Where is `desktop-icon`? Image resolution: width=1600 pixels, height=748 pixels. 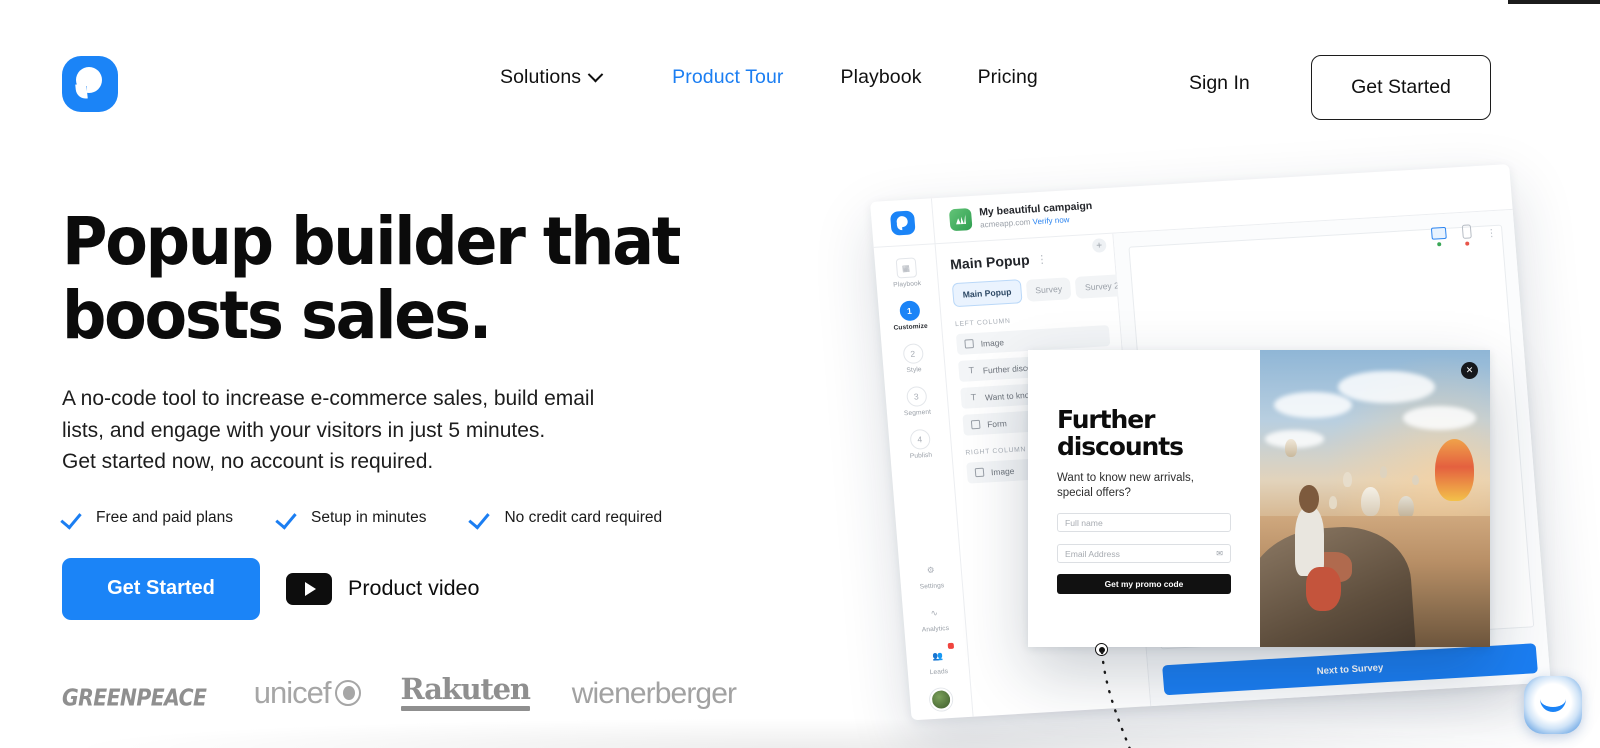 desktop-icon is located at coordinates (1438, 233).